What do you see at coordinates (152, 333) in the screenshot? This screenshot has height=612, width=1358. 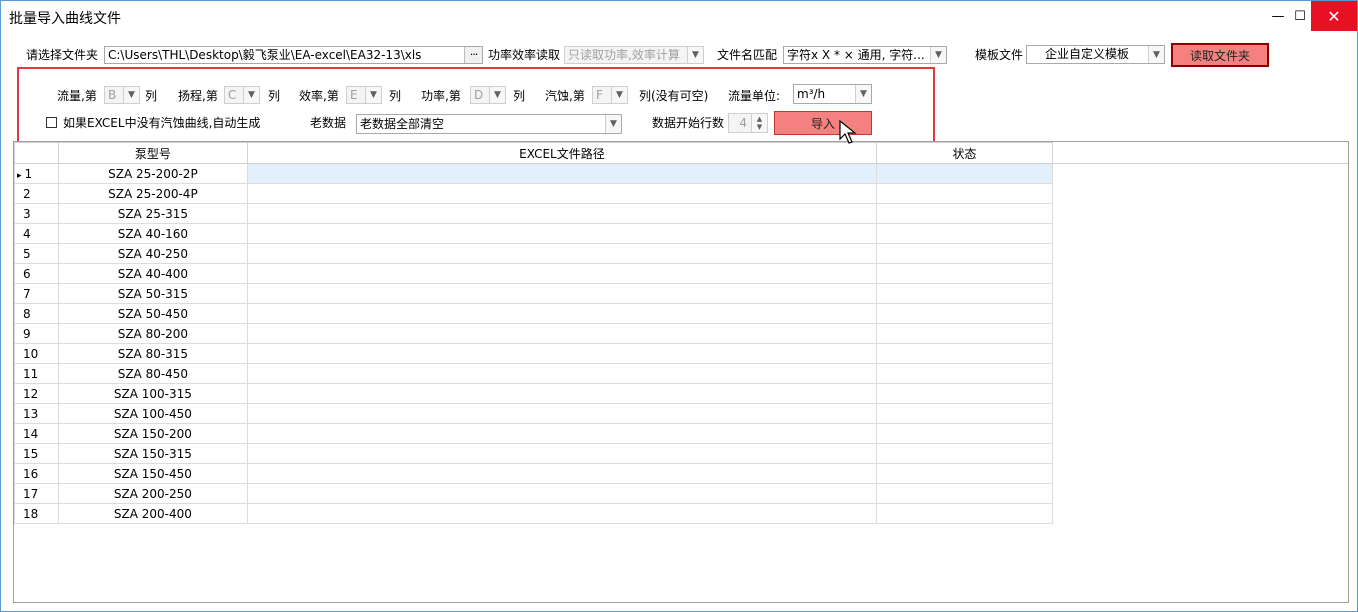 I see `cell-model: SZA 80-200` at bounding box center [152, 333].